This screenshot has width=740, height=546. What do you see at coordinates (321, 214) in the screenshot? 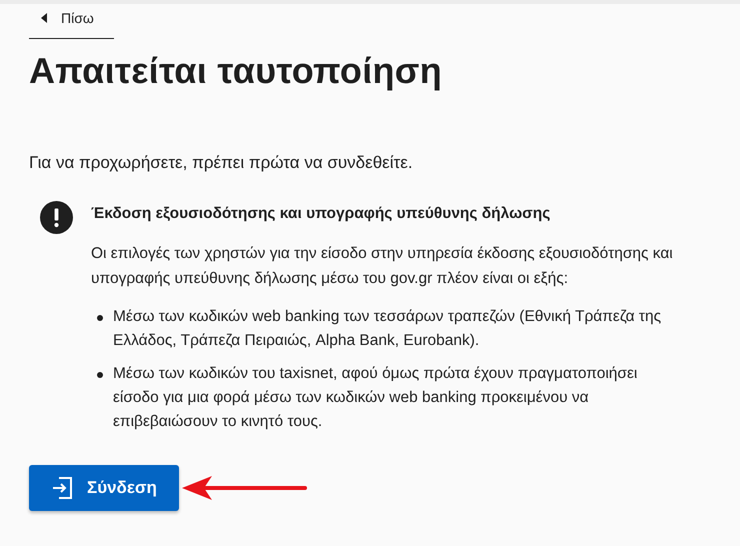
I see `notice-heading: Έκδοση εξουσιοδότησης και υπογραφής υπεύθυνης δήλωσης` at bounding box center [321, 214].